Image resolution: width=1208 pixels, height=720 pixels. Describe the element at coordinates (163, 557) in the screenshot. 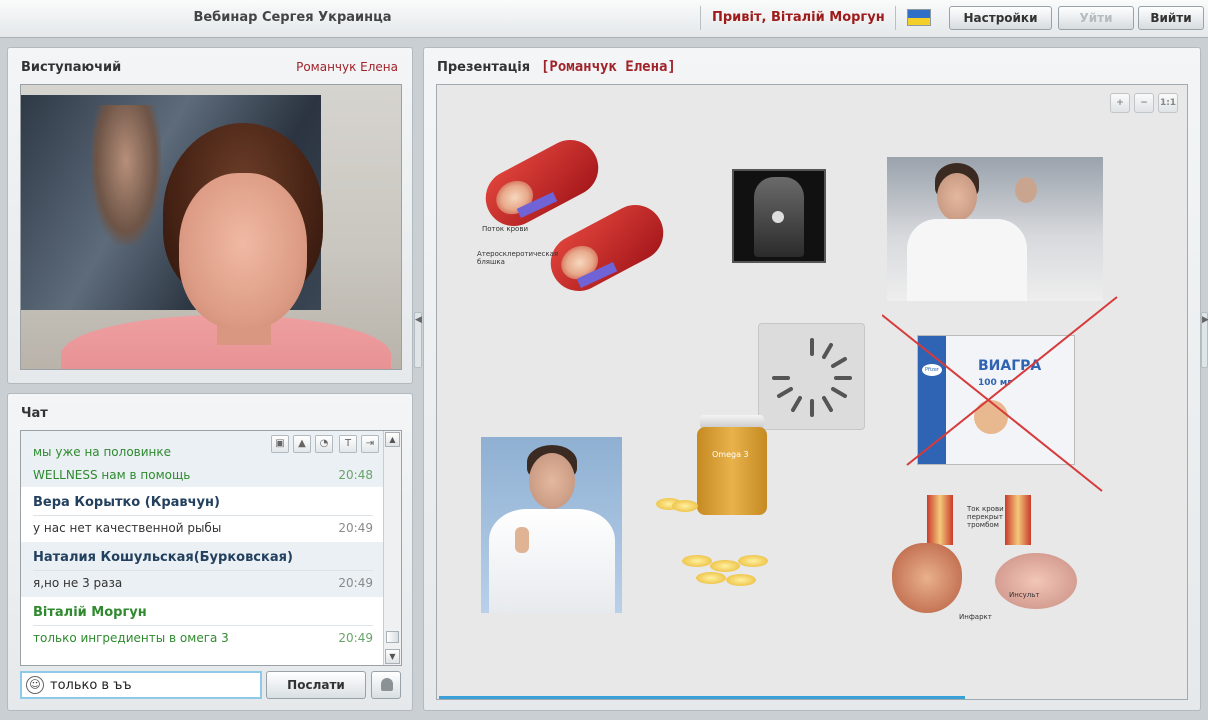

I see `chat-author: Наталия Кошульская(Бурковская)` at that location.